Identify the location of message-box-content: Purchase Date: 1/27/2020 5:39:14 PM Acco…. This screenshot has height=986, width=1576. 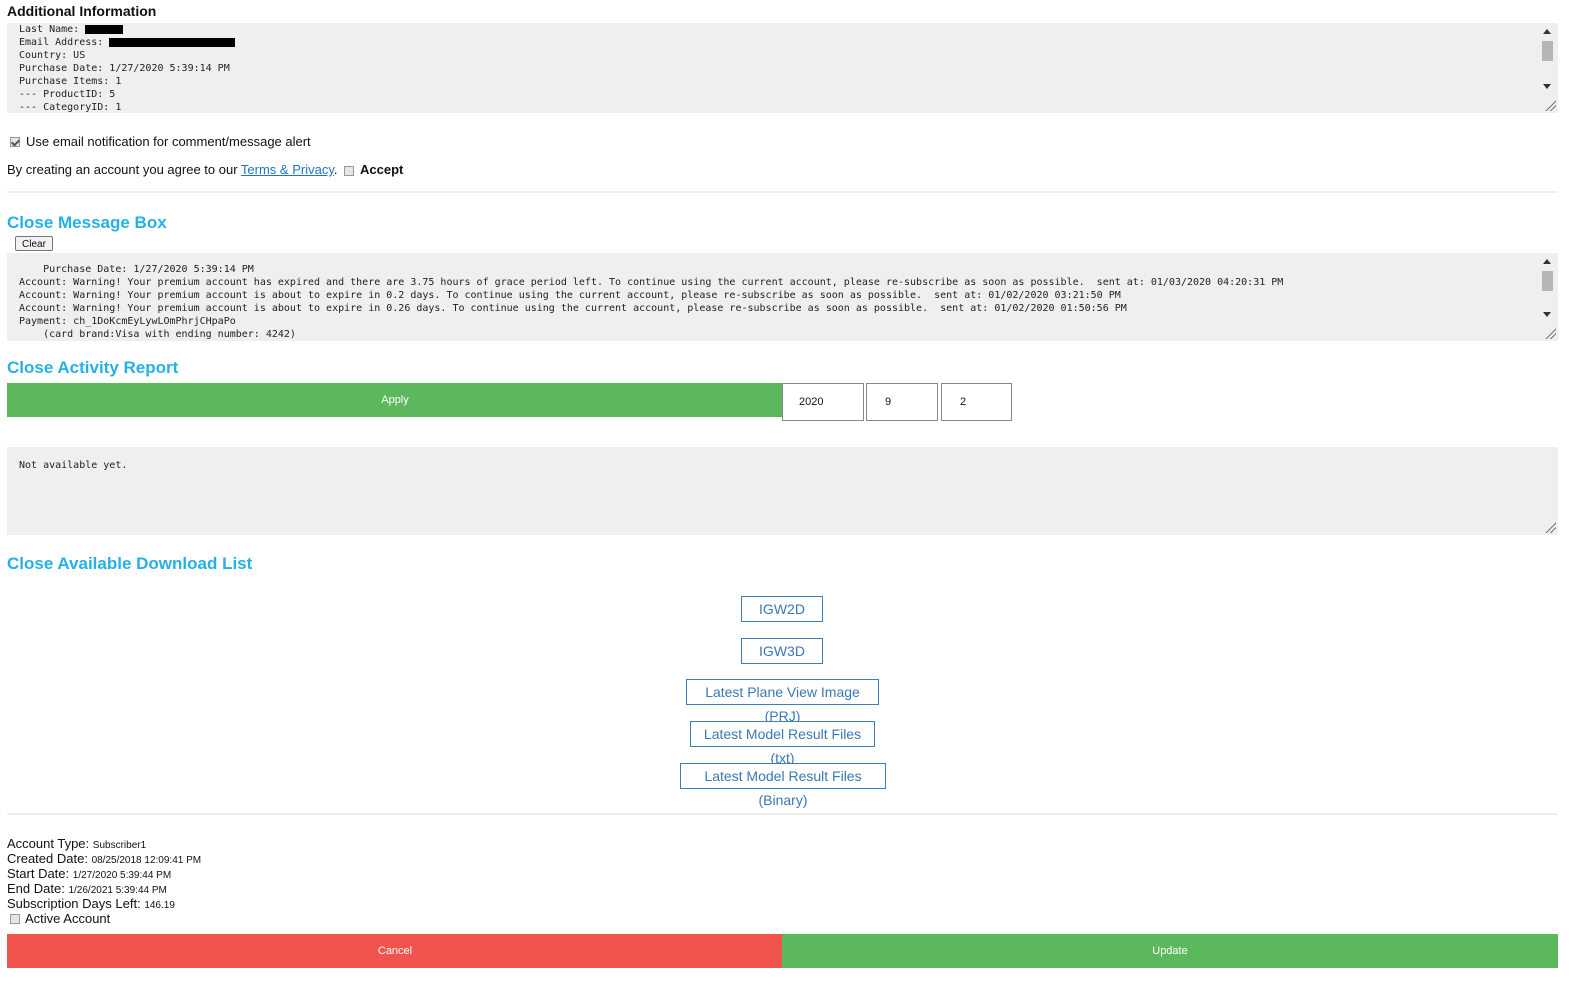
(651, 302).